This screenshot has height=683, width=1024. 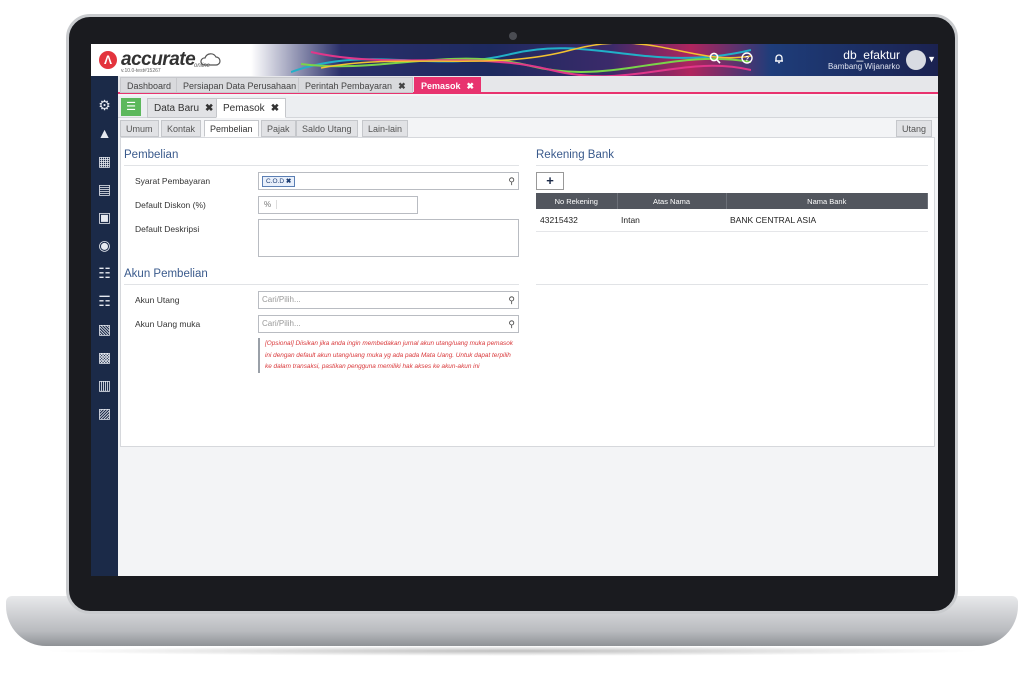 What do you see at coordinates (231, 128) in the screenshot?
I see `subtab-pembelian: Pembelian` at bounding box center [231, 128].